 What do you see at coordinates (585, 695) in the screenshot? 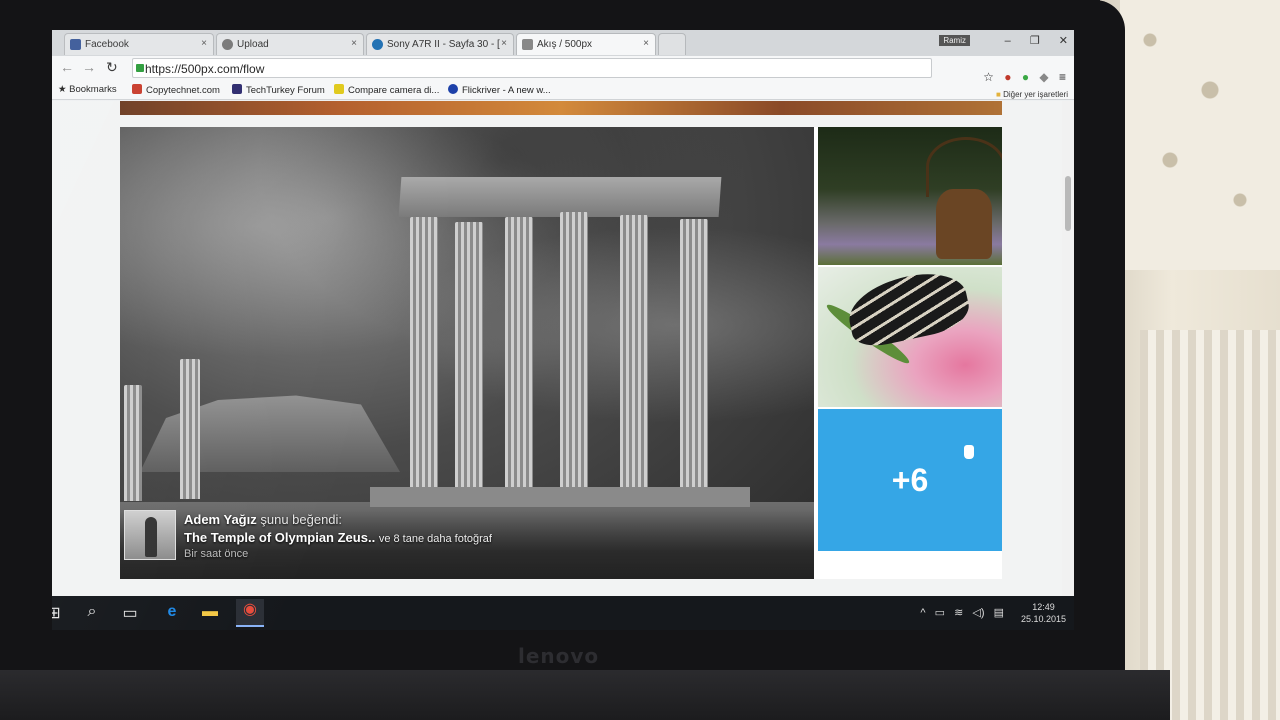
I see `laptop-base` at bounding box center [585, 695].